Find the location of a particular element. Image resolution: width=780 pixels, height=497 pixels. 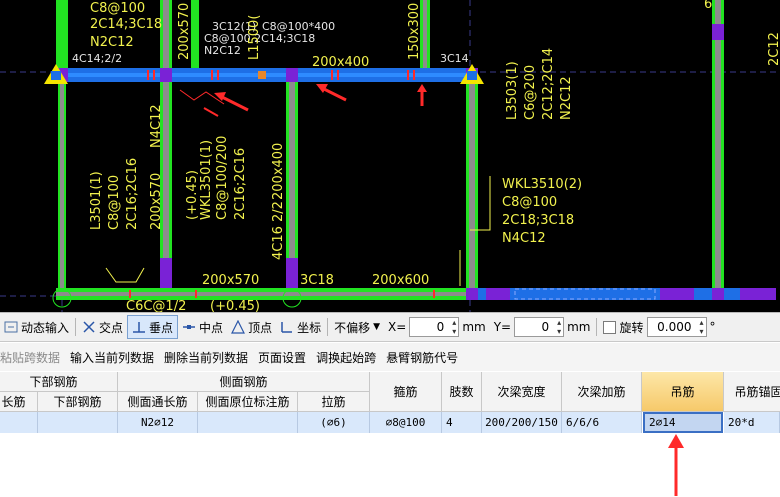

dynamic-input-toggle: 动态输入 is located at coordinates (36, 327).